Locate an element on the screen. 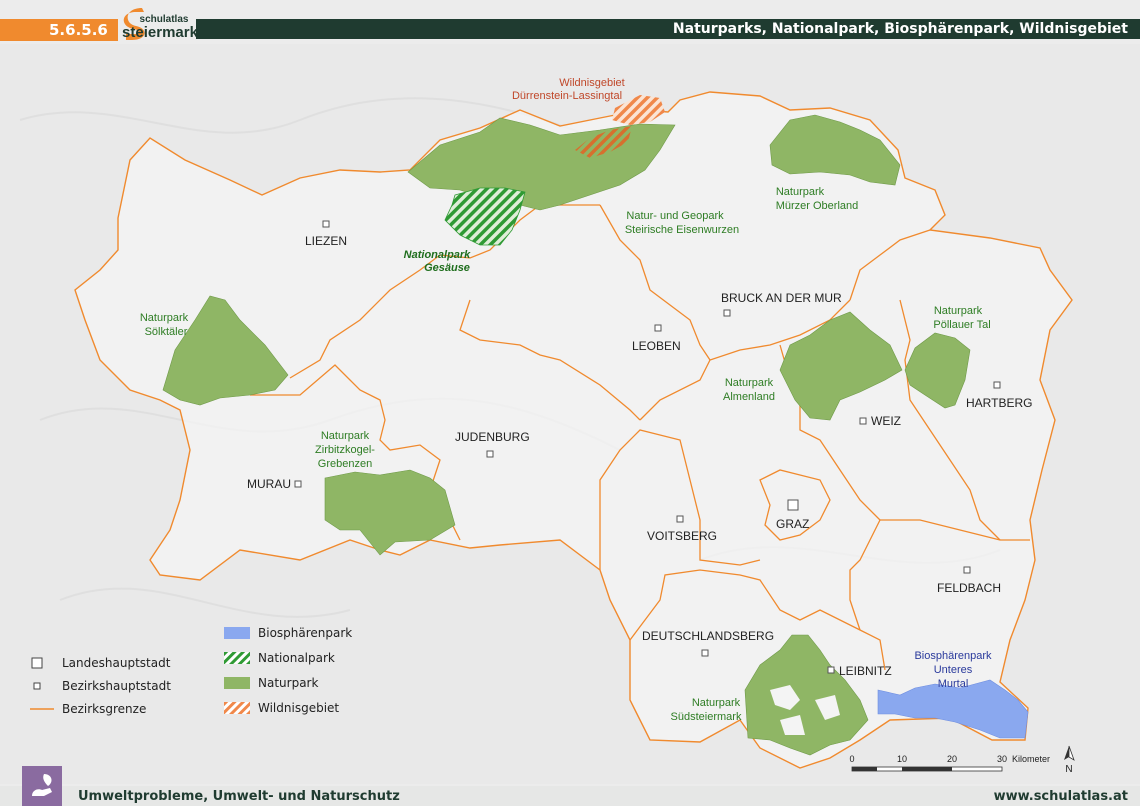 This screenshot has width=1140, height=806. label-muerzer-1: Naturpark is located at coordinates (800, 192).